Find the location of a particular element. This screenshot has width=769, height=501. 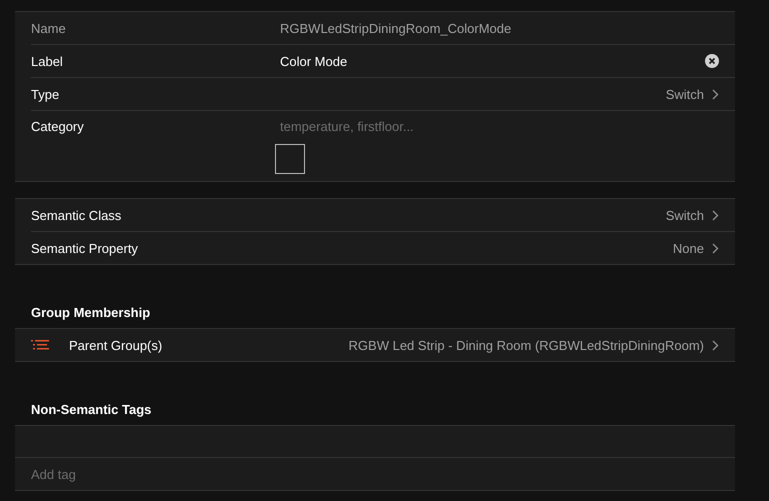

field-value: None is located at coordinates (688, 248).